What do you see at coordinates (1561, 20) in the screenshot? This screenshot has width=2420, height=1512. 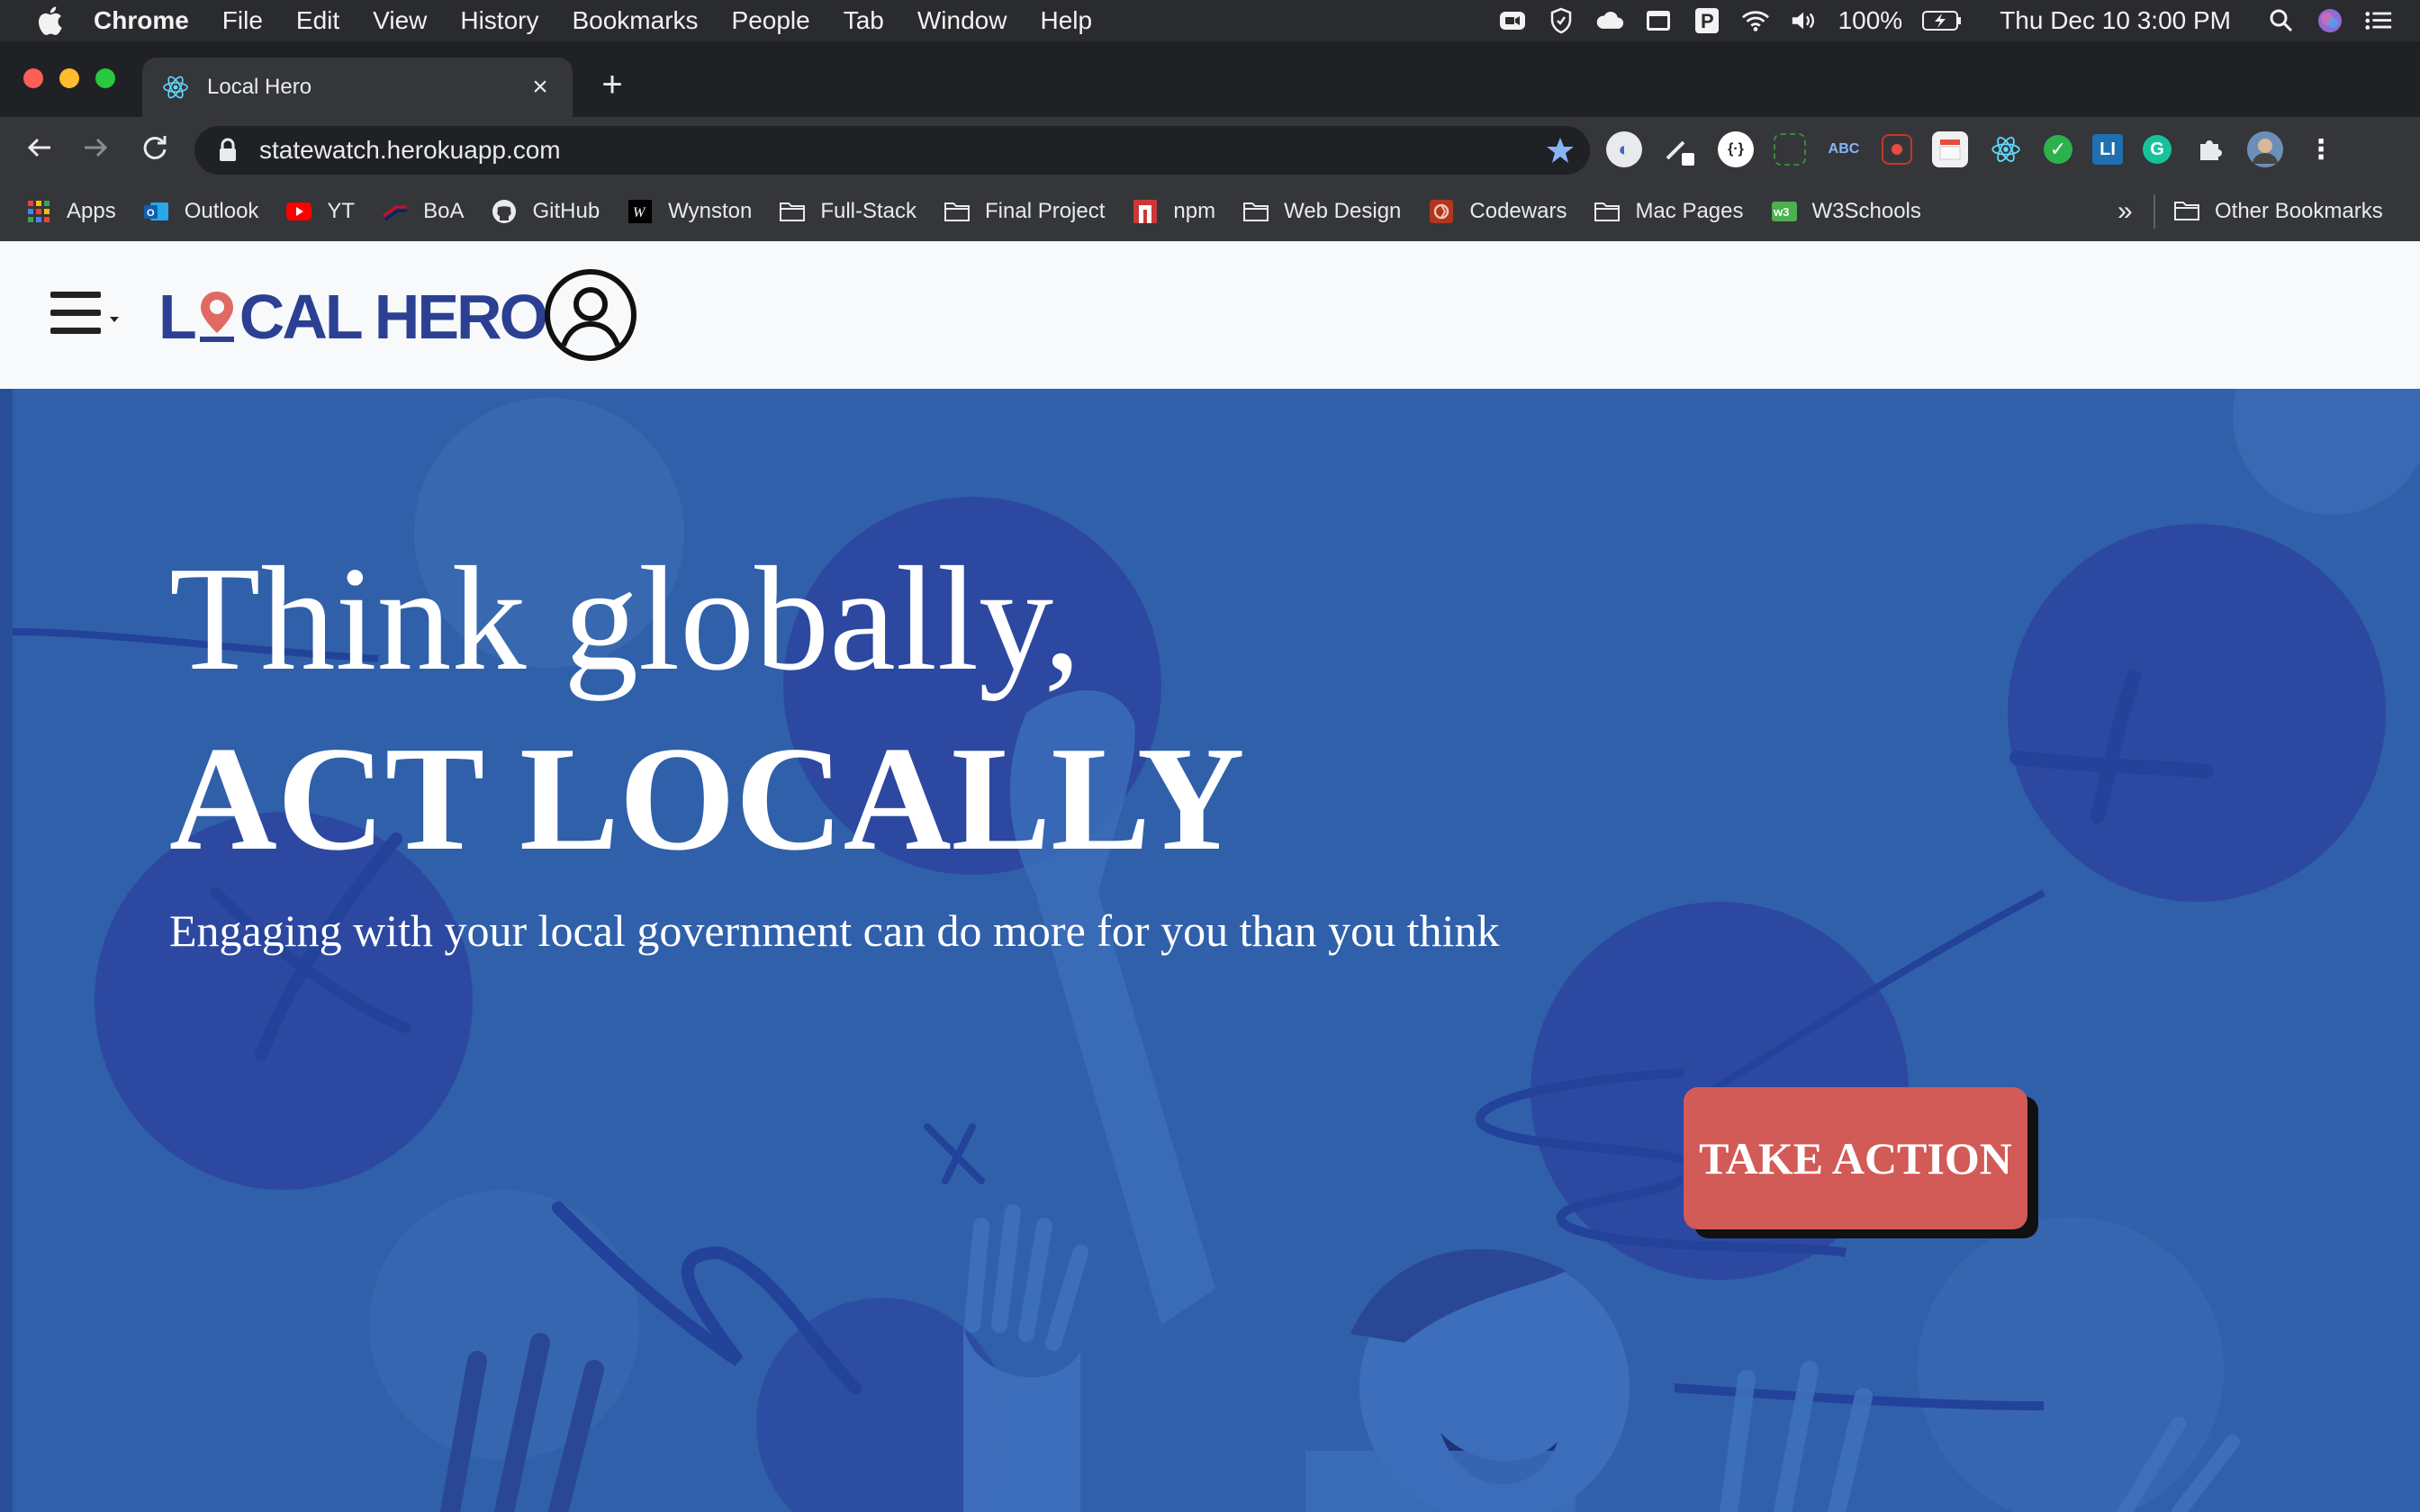 I see `shield-icon` at bounding box center [1561, 20].